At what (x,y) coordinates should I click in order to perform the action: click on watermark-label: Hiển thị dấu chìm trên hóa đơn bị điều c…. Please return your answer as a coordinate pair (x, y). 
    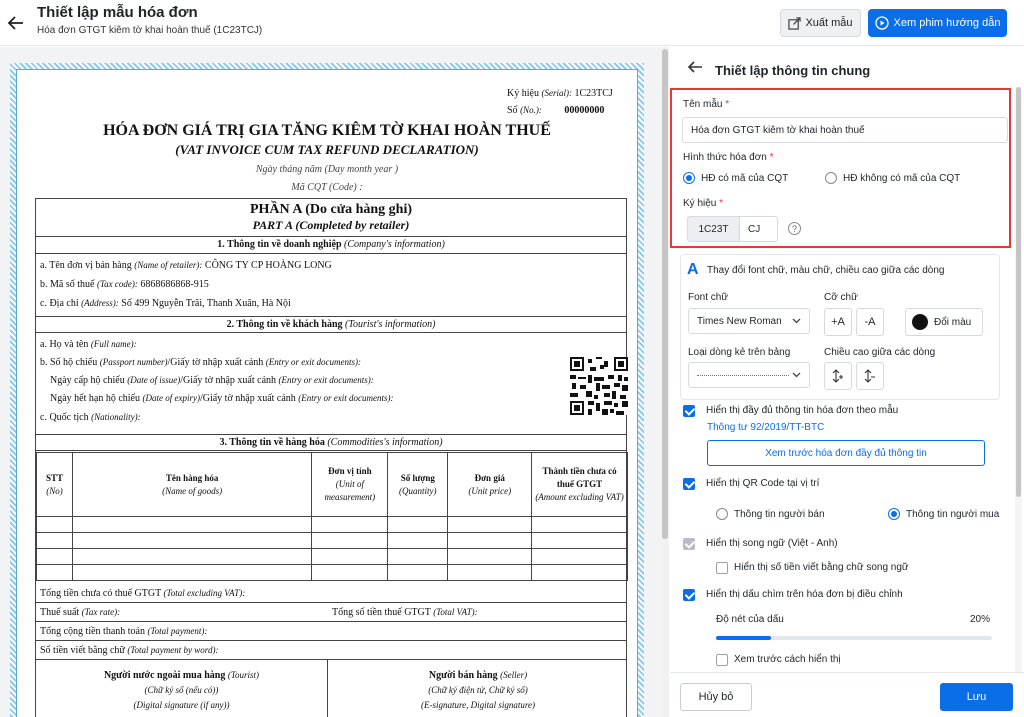
    Looking at the image, I should click on (804, 594).